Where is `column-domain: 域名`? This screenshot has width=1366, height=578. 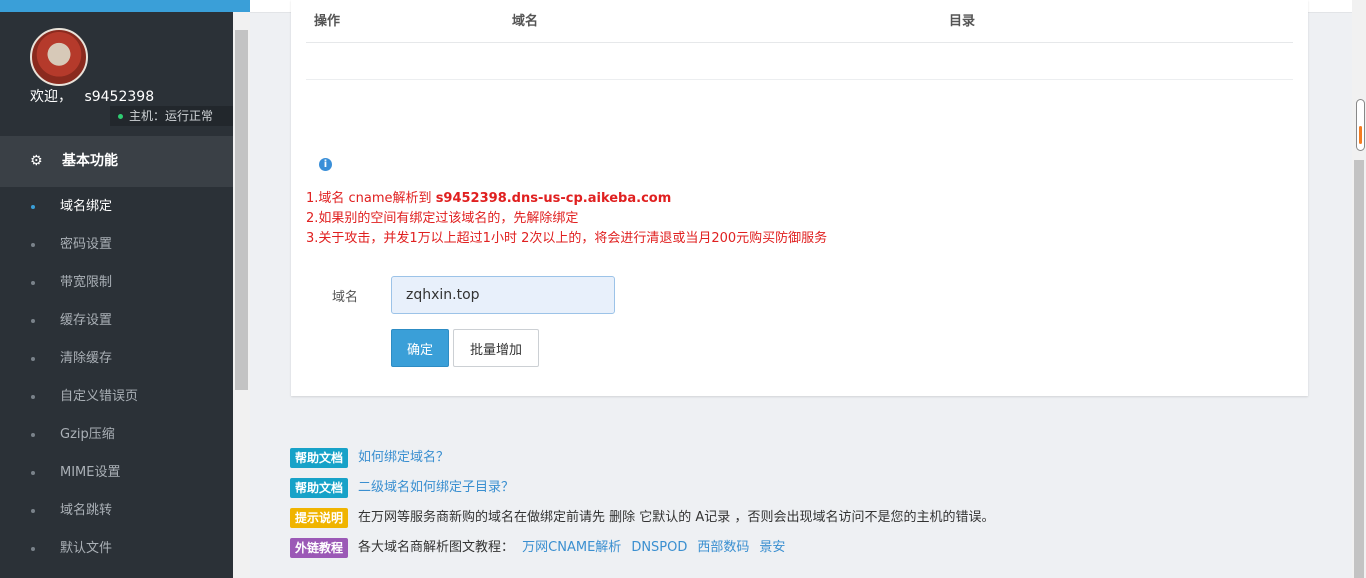 column-domain: 域名 is located at coordinates (525, 21).